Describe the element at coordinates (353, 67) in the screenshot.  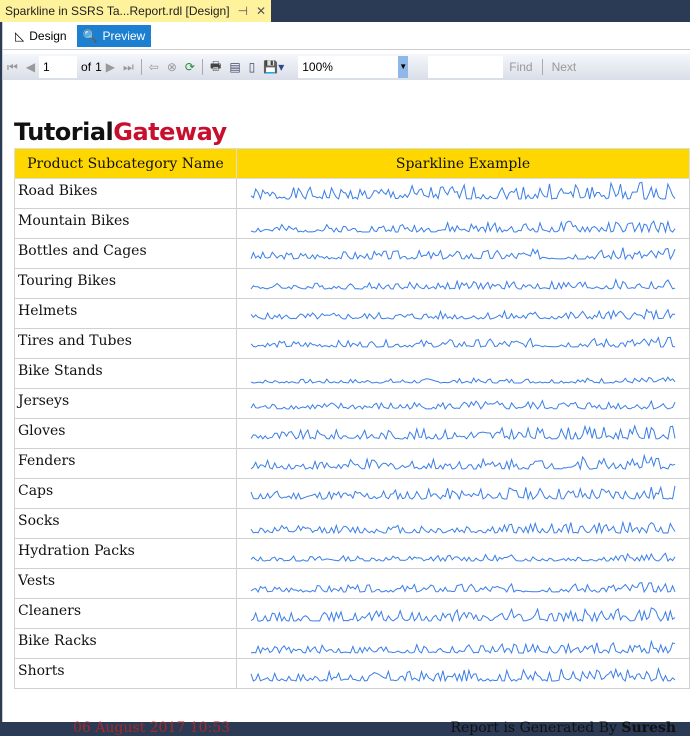
I see `zoom-select: 100% ▼` at that location.